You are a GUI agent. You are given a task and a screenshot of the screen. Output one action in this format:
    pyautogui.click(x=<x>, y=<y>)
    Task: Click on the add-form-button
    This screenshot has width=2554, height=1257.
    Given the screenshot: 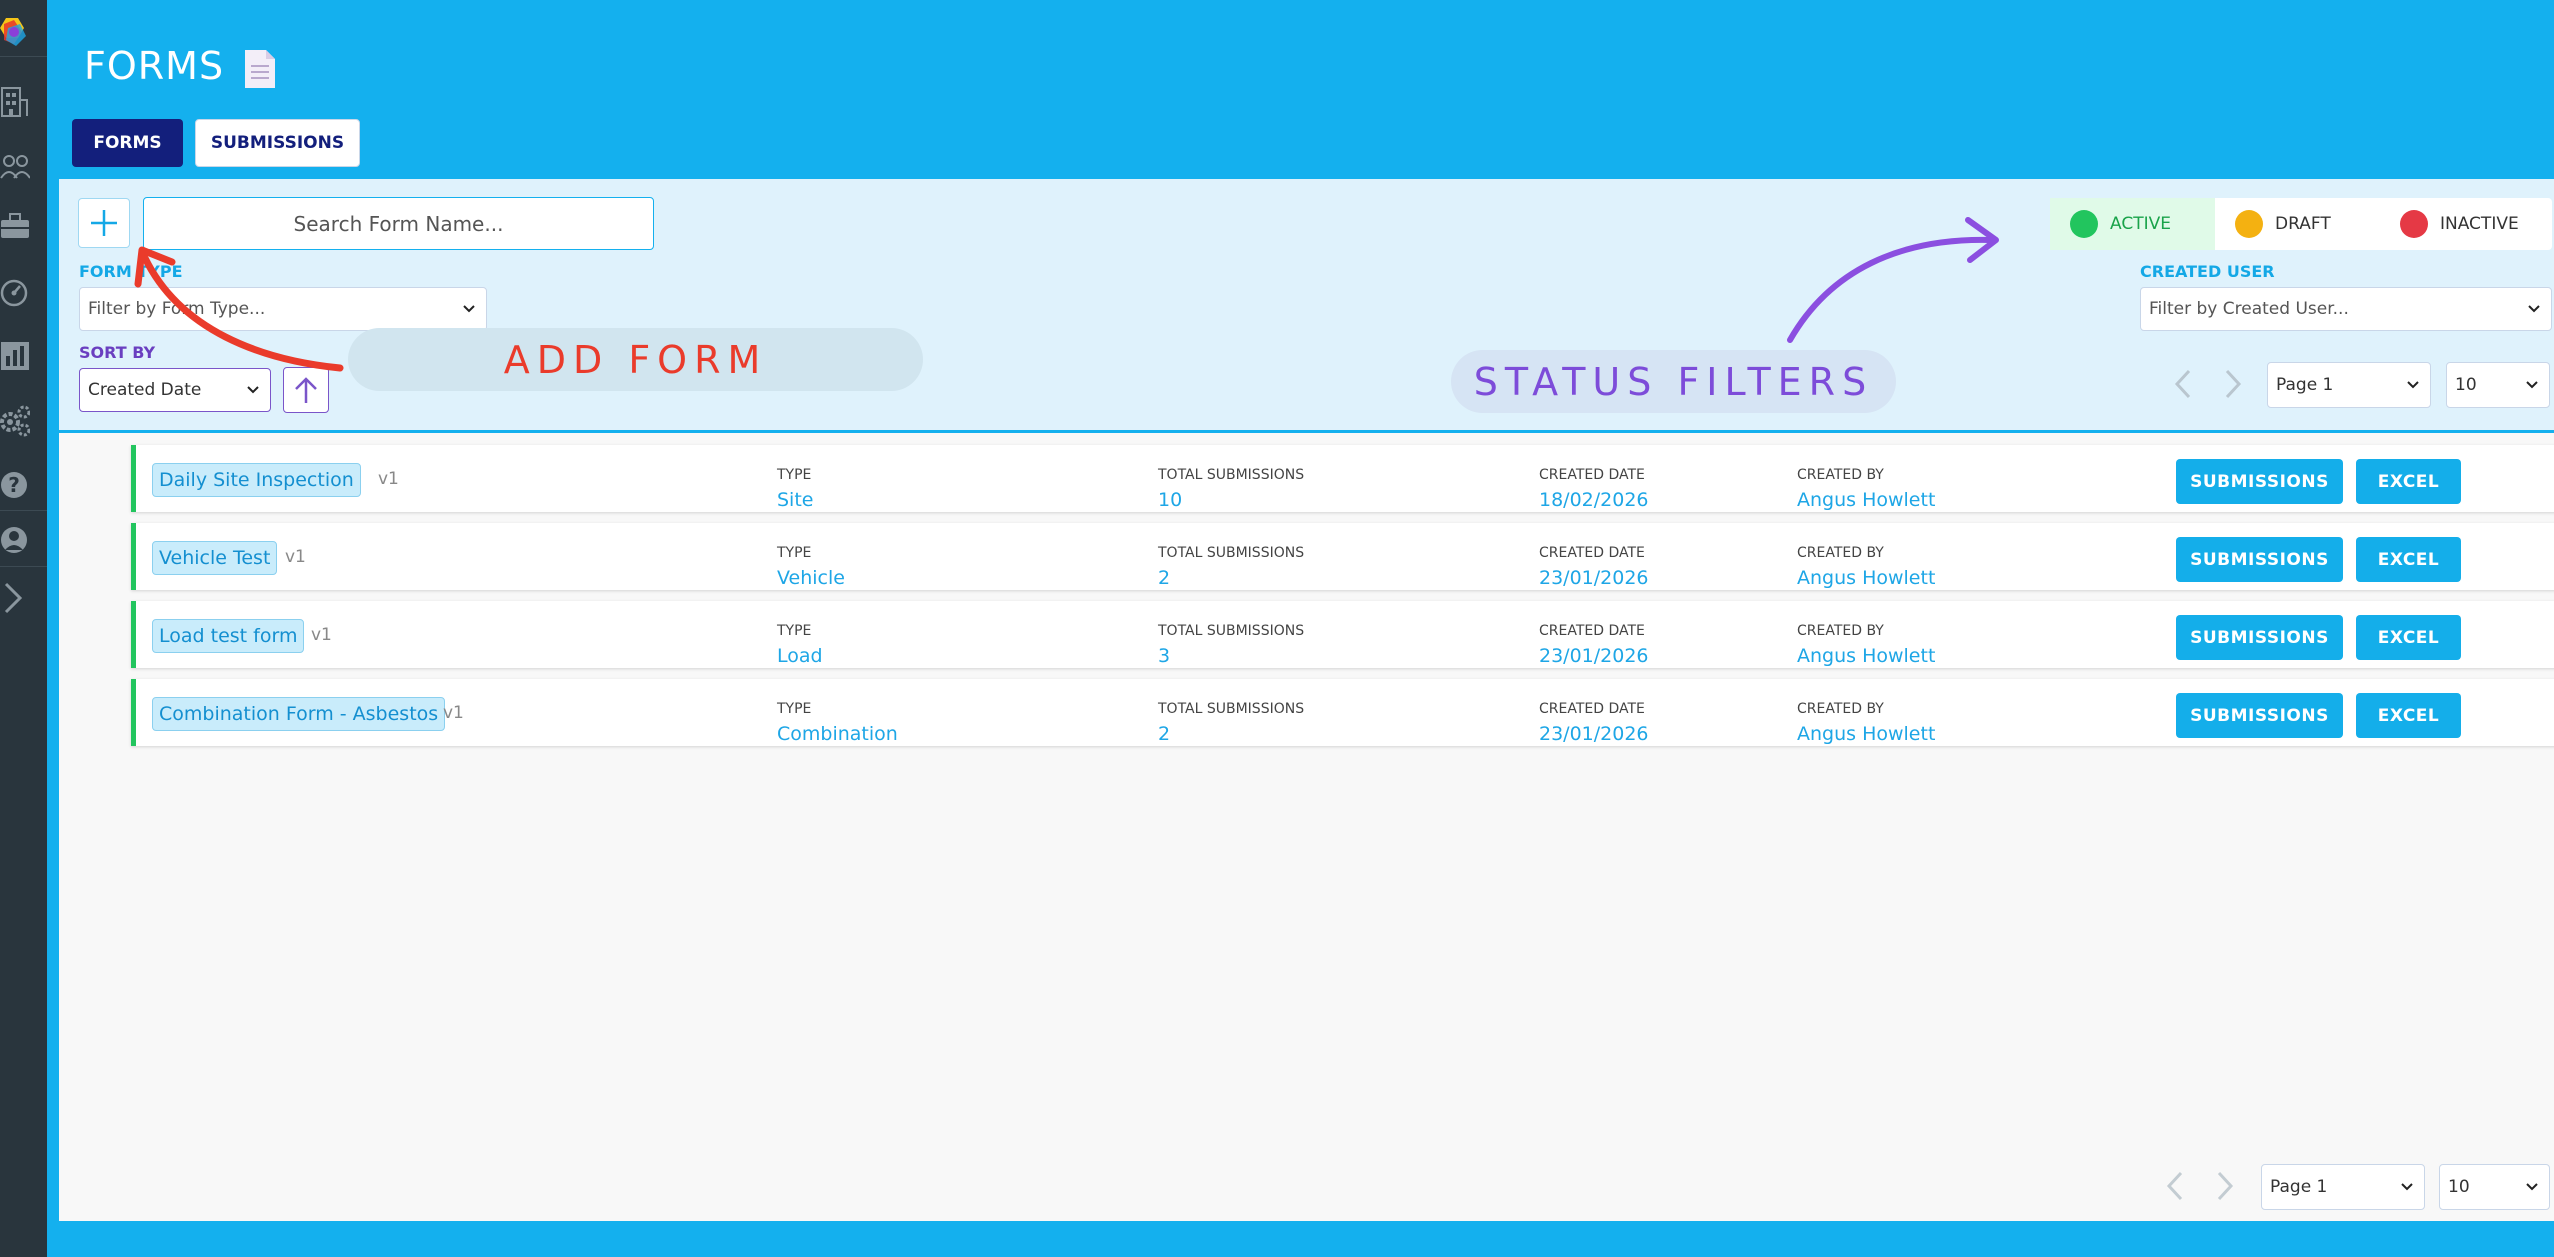 What is the action you would take?
    pyautogui.click(x=104, y=223)
    